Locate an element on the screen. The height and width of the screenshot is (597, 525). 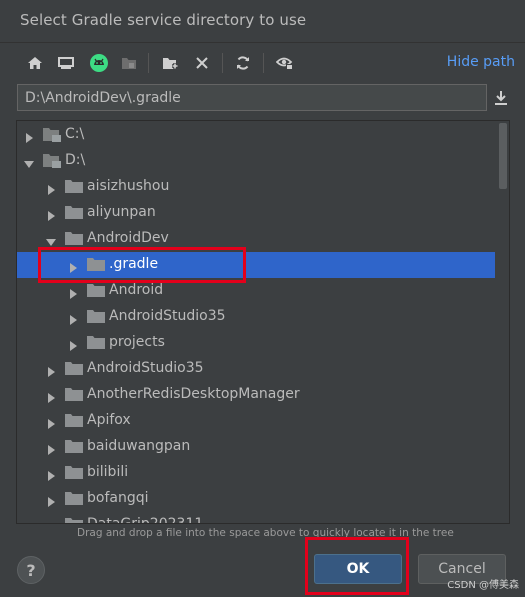
refresh-icon is located at coordinates (243, 63).